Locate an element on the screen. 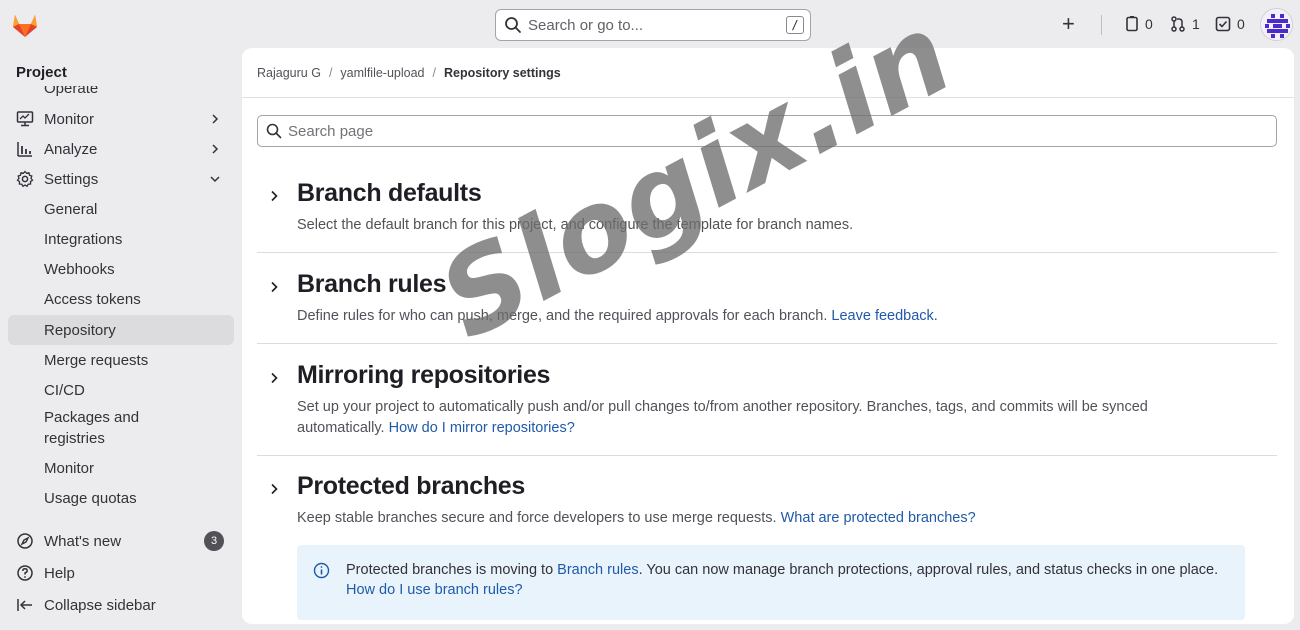 The image size is (1300, 630). collapse-sidebar-button: Collapse sidebar is located at coordinates (121, 605).